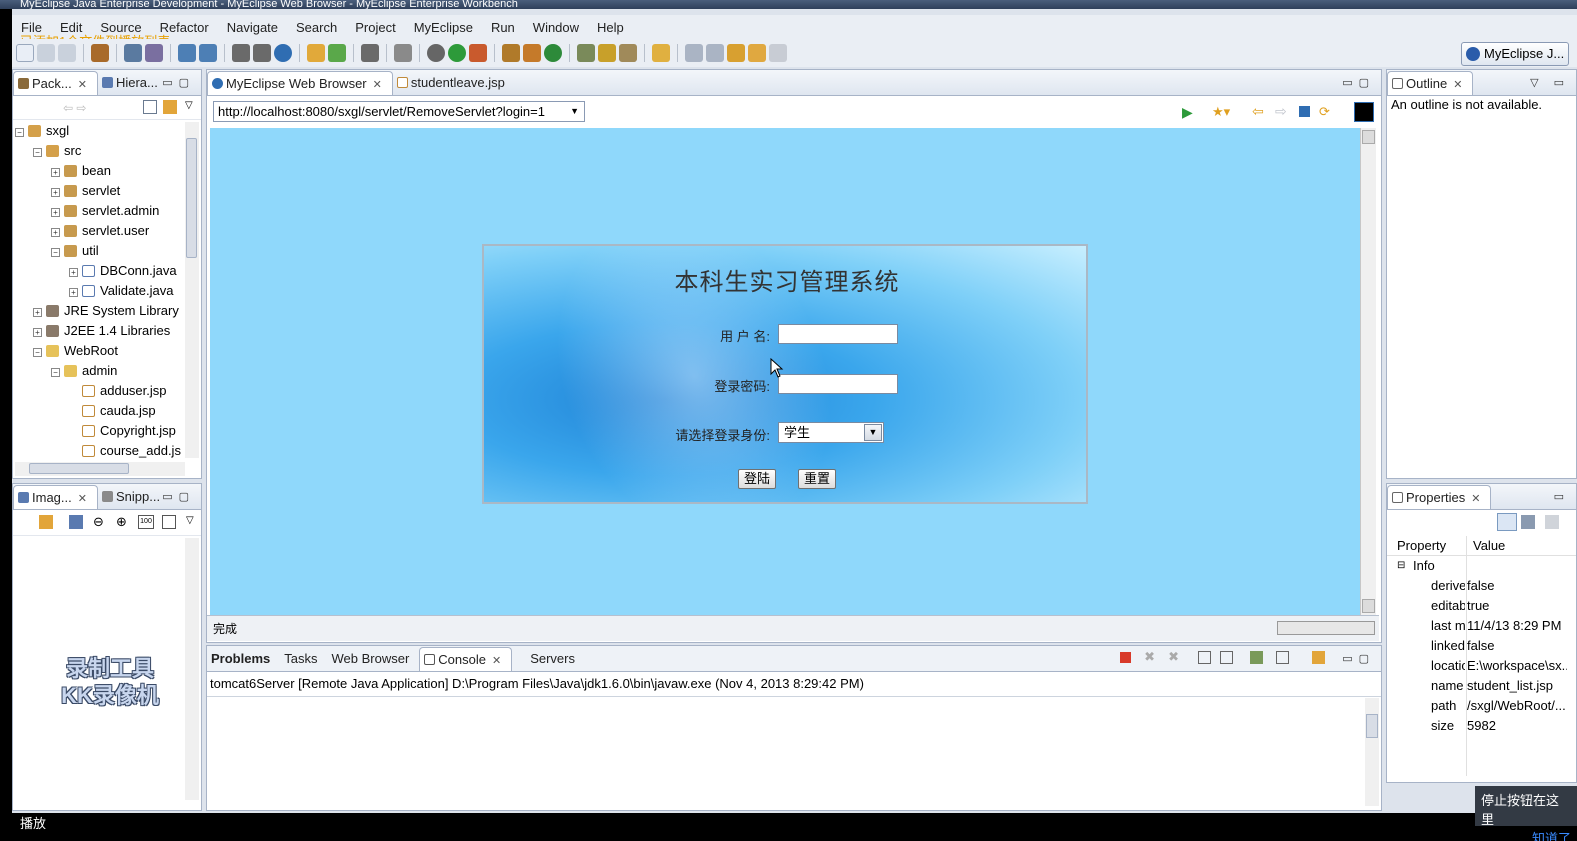 The width and height of the screenshot is (1577, 841). Describe the element at coordinates (436, 53) in the screenshot. I see `debug-icon` at that location.